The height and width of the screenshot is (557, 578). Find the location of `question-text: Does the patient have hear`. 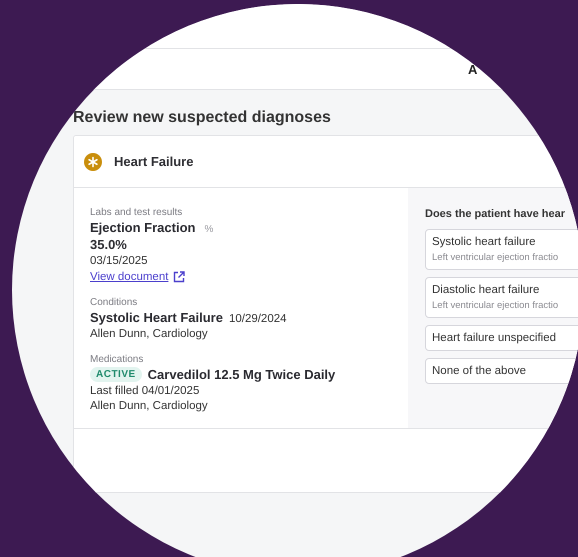

question-text: Does the patient have hear is located at coordinates (495, 214).